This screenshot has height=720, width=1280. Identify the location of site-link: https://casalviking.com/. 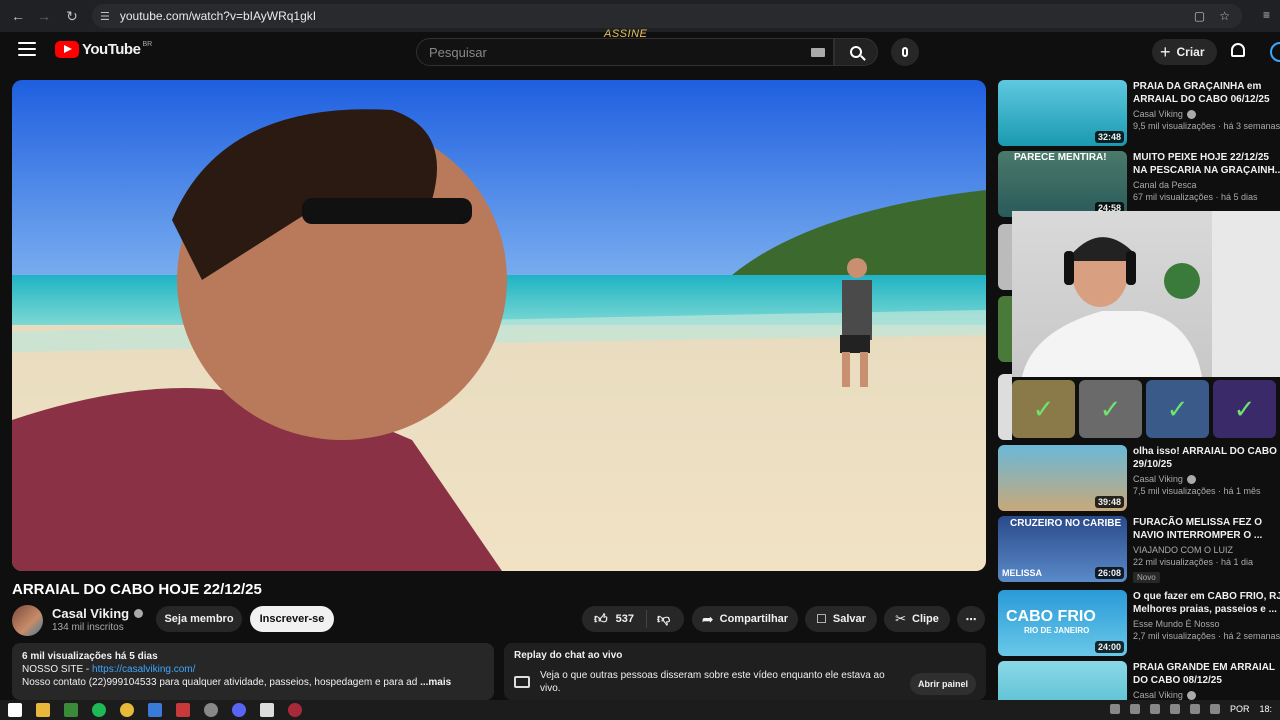
(143, 669).